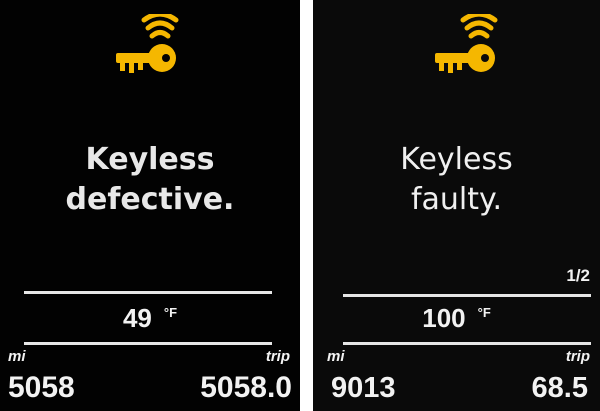 This screenshot has width=600, height=411. I want to click on warning-message-line2: faulty., so click(456, 199).